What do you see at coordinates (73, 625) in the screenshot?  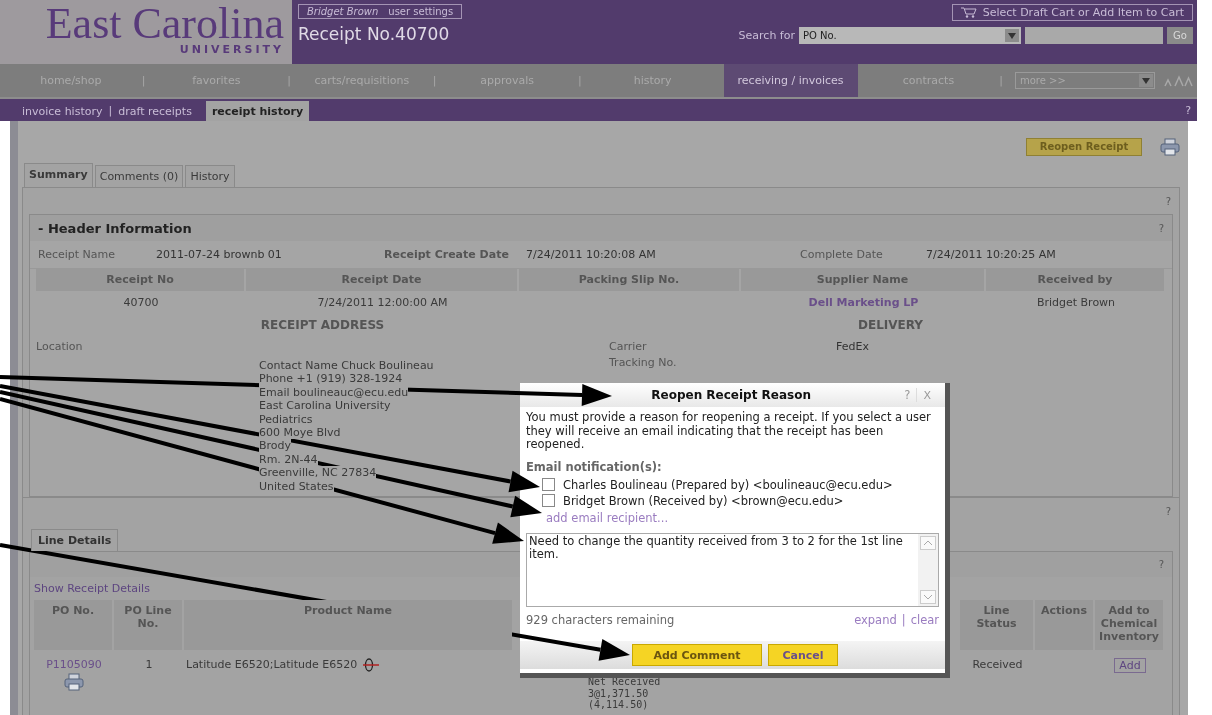 I see `column-header: PO No.` at bounding box center [73, 625].